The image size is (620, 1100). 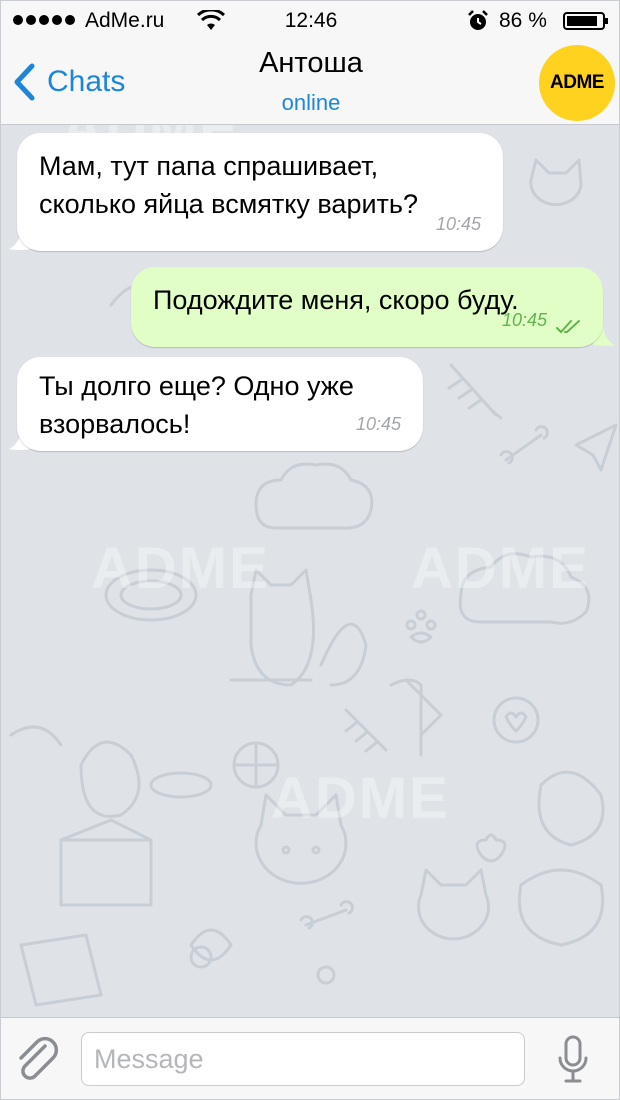 I want to click on paperclip-icon, so click(x=37, y=1060).